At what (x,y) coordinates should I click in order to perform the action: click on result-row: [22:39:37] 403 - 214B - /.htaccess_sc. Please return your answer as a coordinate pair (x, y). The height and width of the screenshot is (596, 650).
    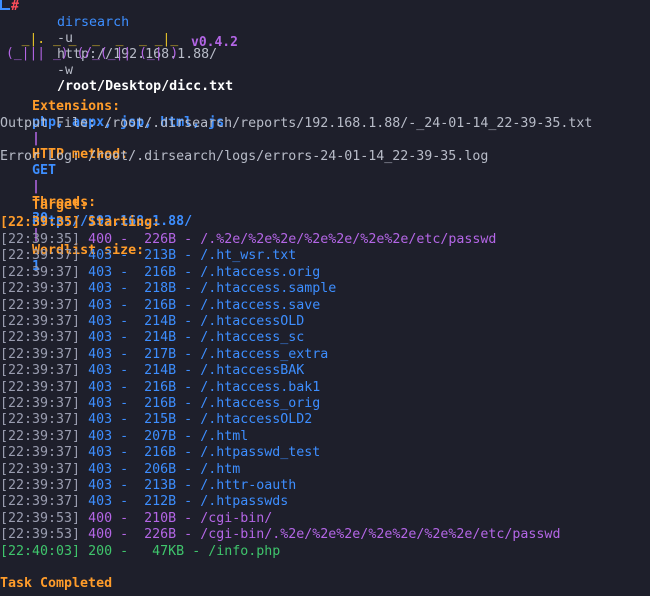
    Looking at the image, I should click on (152, 338).